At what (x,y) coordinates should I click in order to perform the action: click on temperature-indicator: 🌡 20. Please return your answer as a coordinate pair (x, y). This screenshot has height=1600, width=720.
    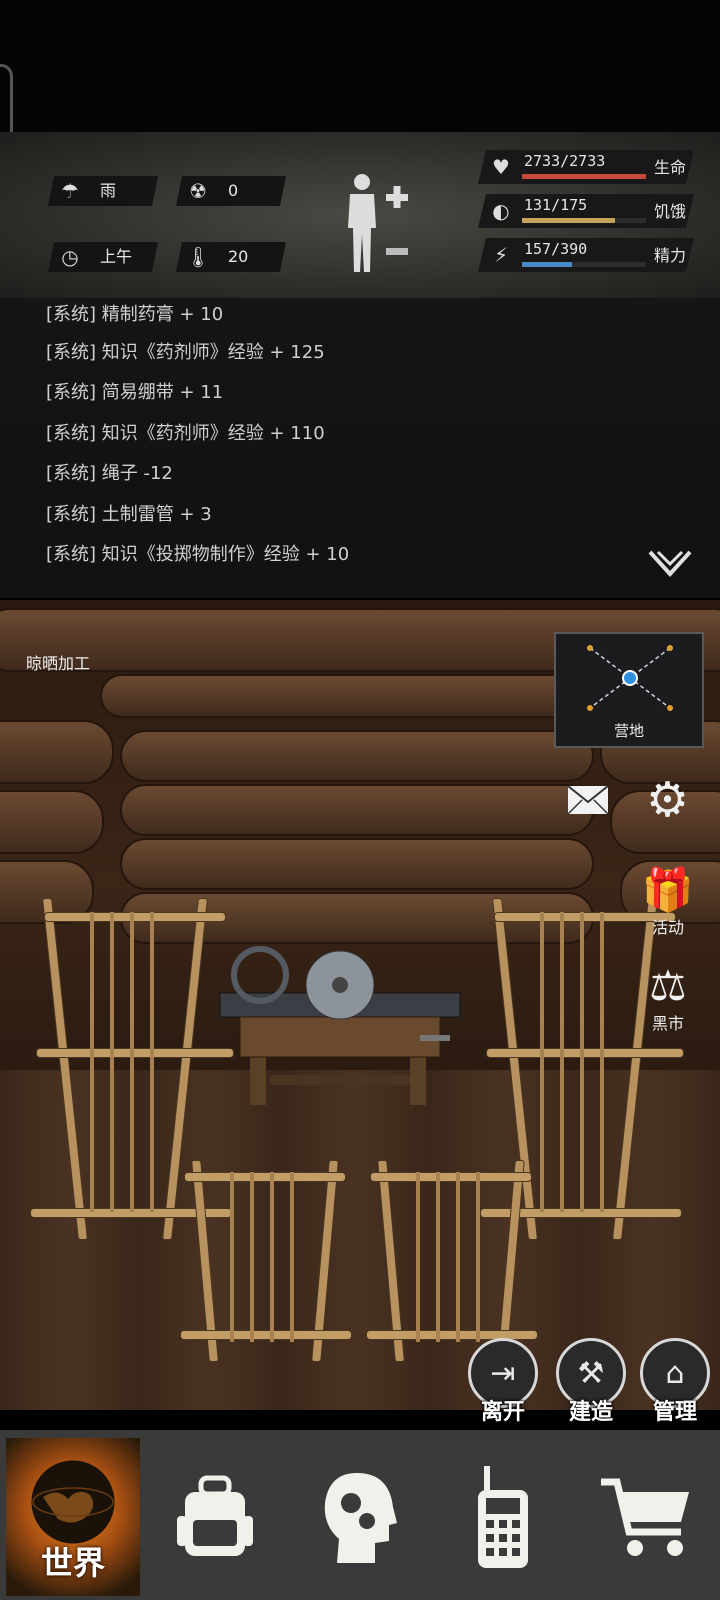
    Looking at the image, I should click on (231, 257).